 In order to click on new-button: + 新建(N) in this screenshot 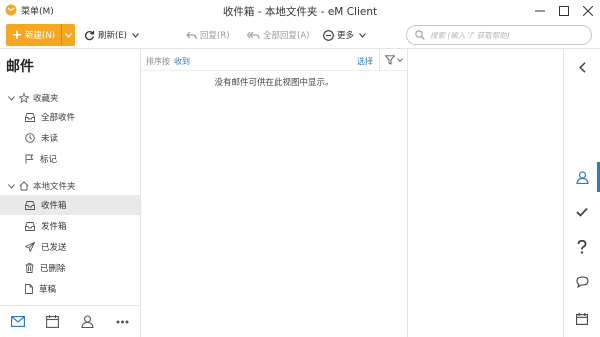, I will do `click(40, 35)`.